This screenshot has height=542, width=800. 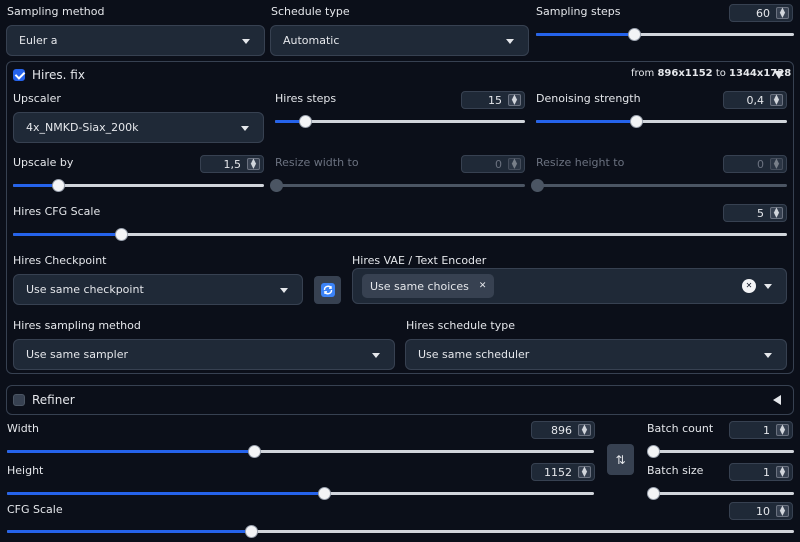 What do you see at coordinates (761, 472) in the screenshot?
I see `batch-size-input: 1 ▲ ▼` at bounding box center [761, 472].